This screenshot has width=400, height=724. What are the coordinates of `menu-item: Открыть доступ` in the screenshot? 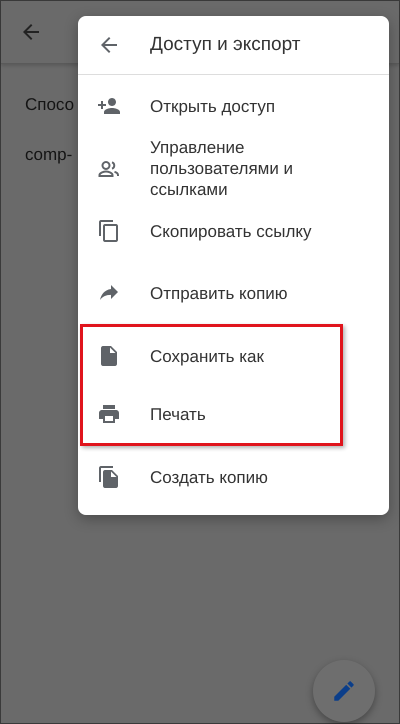 It's located at (233, 106).